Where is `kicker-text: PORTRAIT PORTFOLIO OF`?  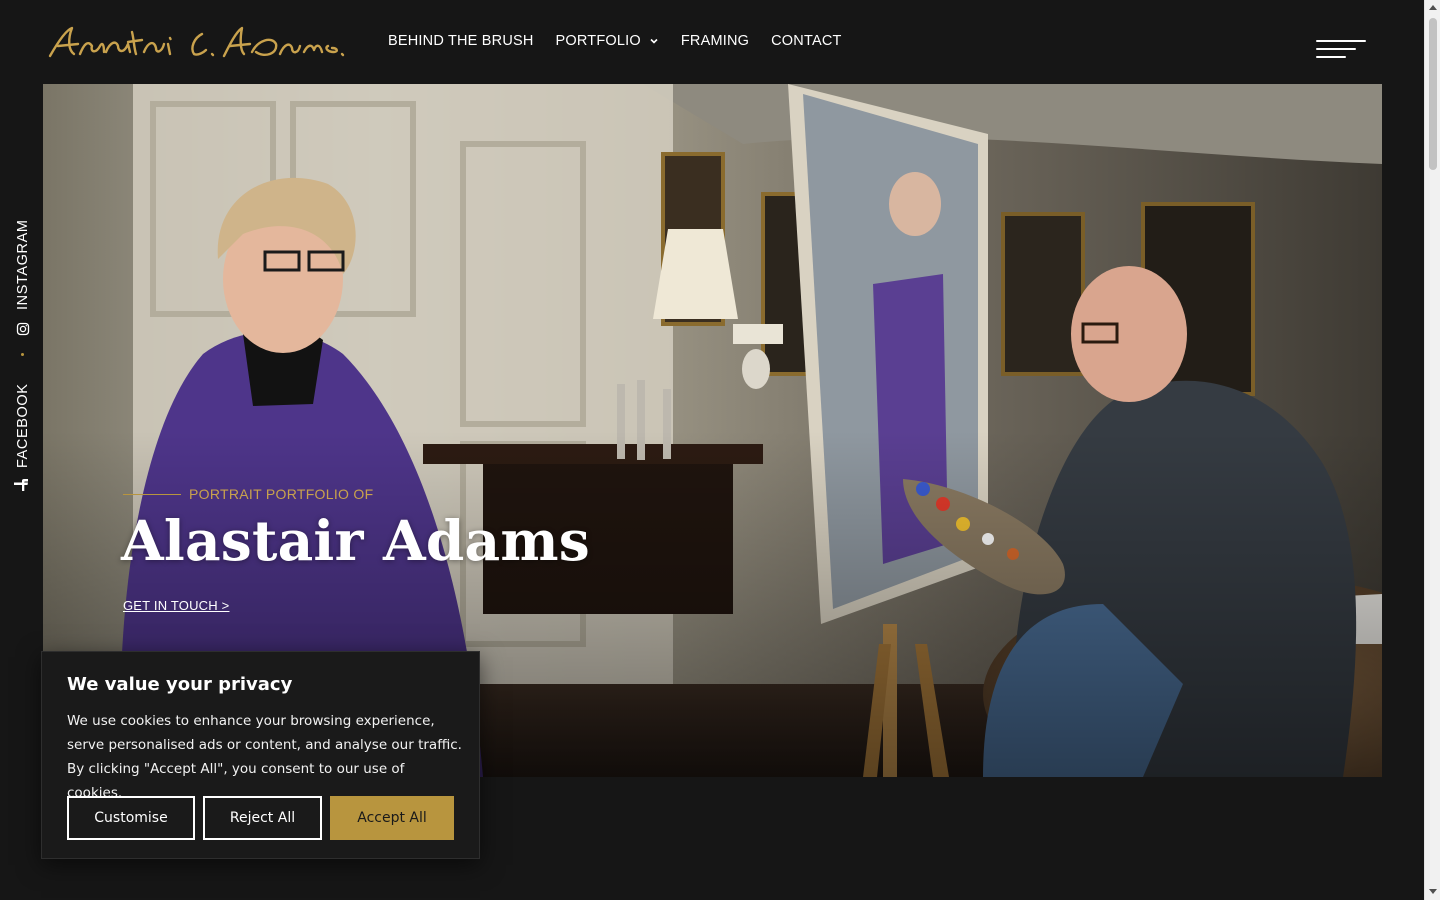 kicker-text: PORTRAIT PORTFOLIO OF is located at coordinates (281, 494).